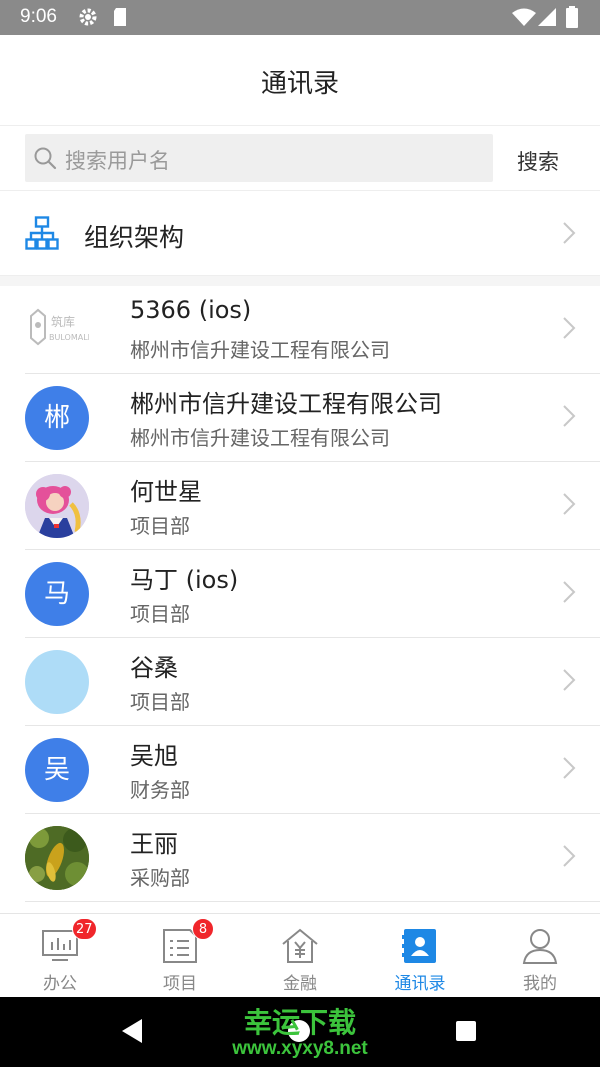 The height and width of the screenshot is (1067, 600). I want to click on tab-label: 办公, so click(60, 984).